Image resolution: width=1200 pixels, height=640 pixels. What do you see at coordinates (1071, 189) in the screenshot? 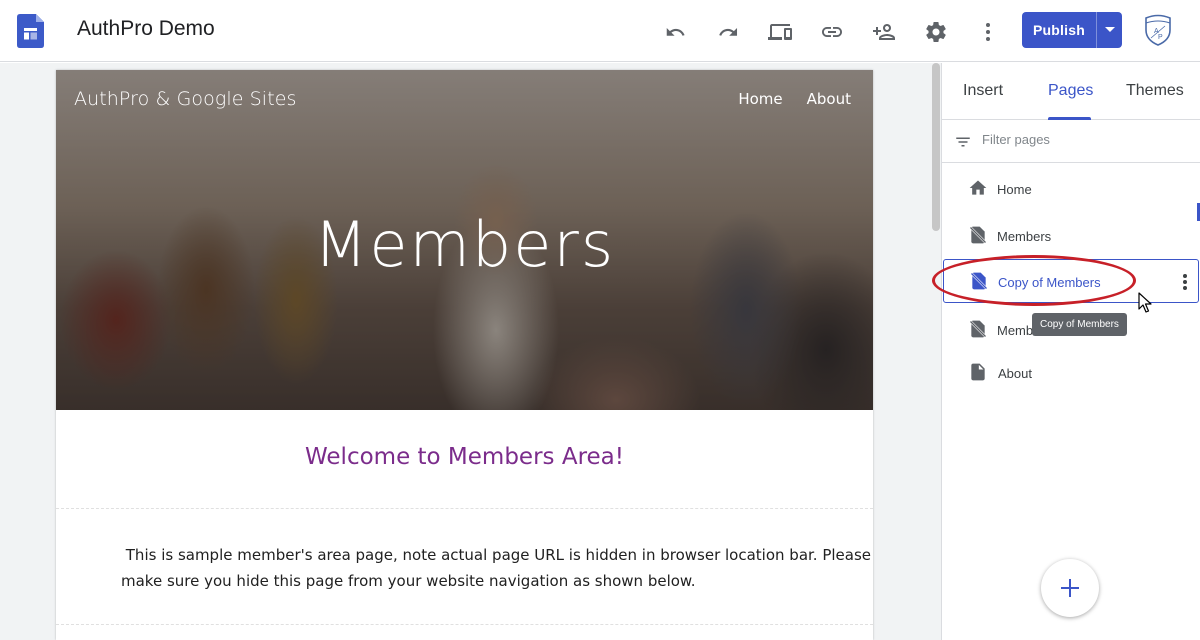
I see `page-item-home: Home` at bounding box center [1071, 189].